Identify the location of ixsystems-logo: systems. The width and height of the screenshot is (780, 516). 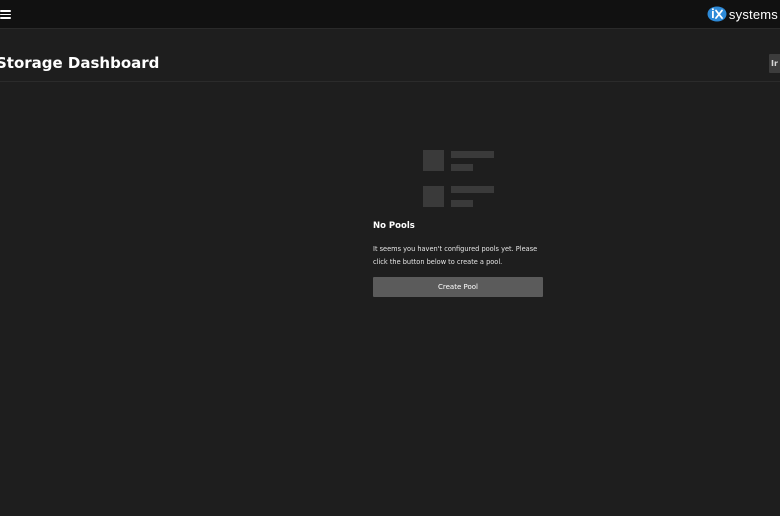
(742, 14).